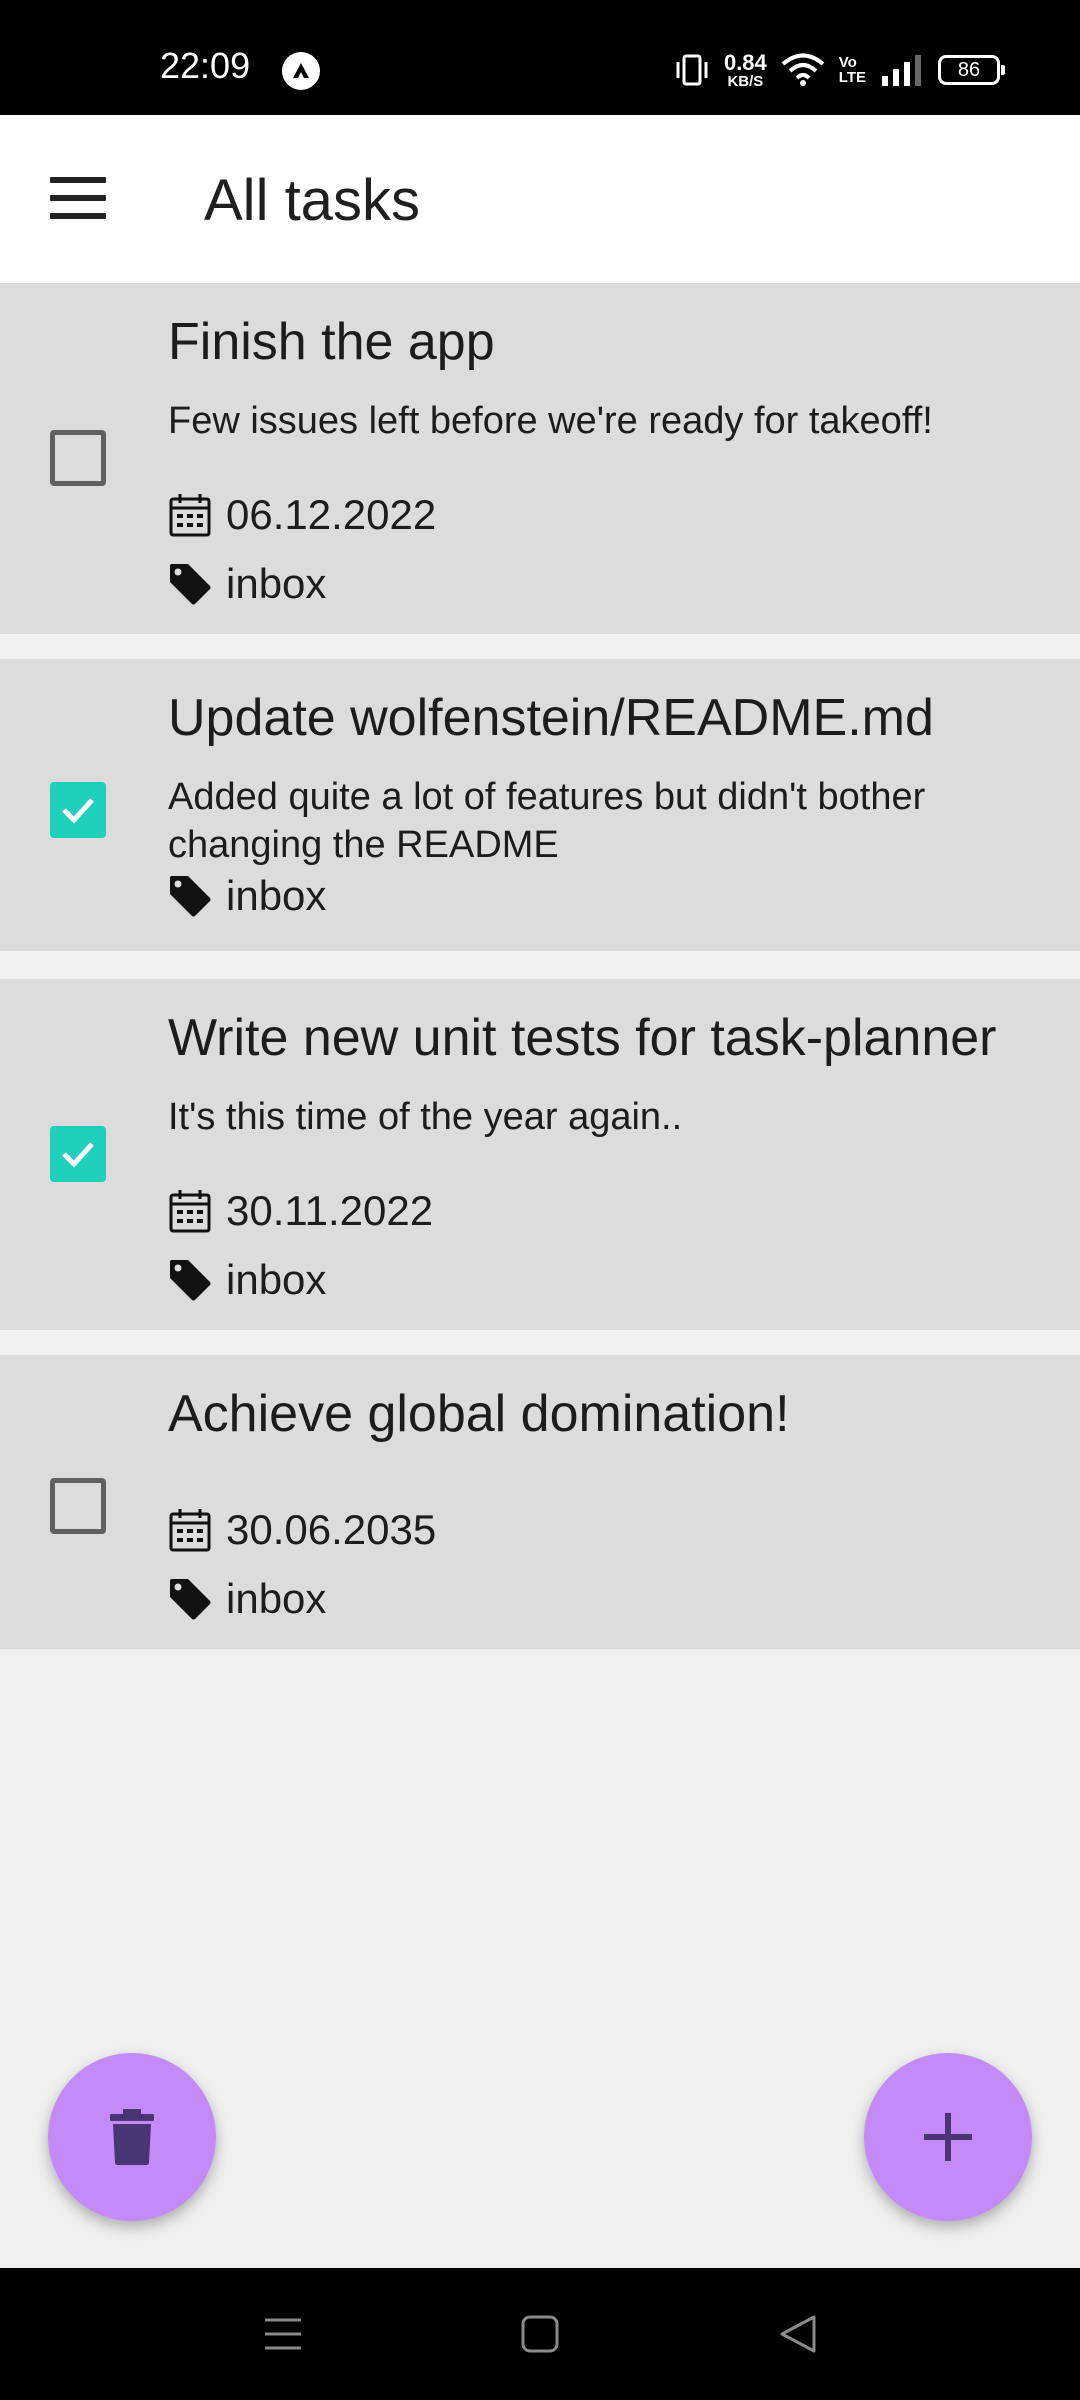 This screenshot has height=2400, width=1080. I want to click on volte-bottom: LTE, so click(852, 77).